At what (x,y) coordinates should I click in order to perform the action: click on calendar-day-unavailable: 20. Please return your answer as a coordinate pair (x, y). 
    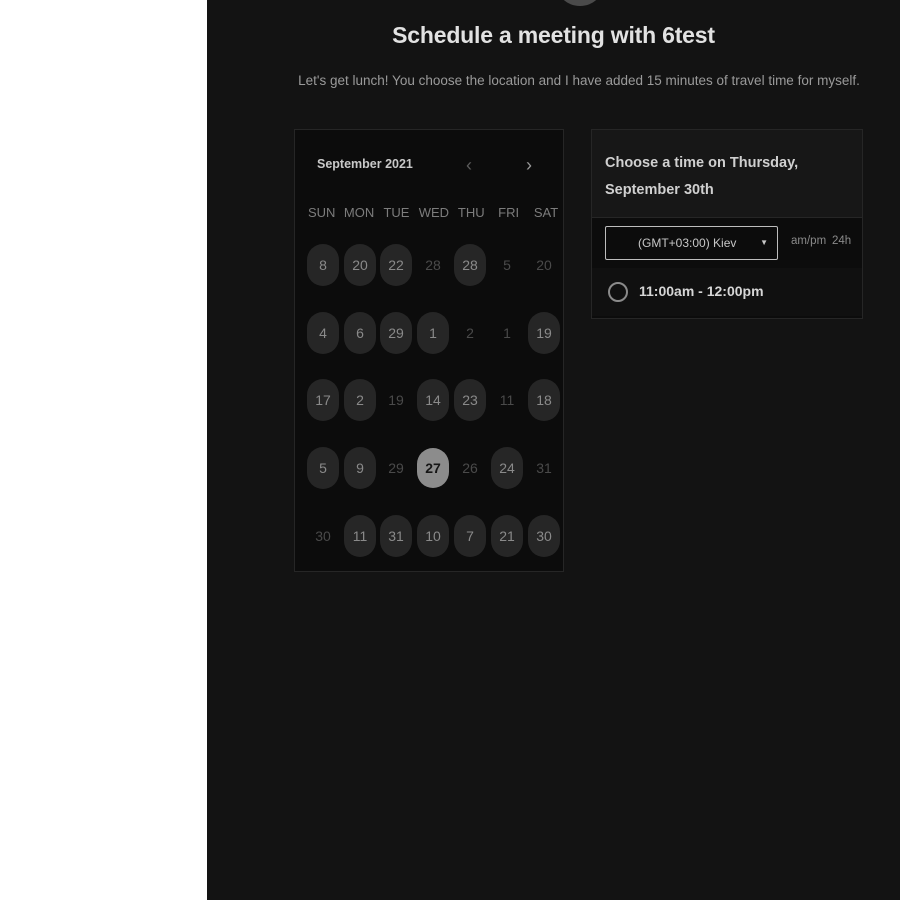
    Looking at the image, I should click on (544, 265).